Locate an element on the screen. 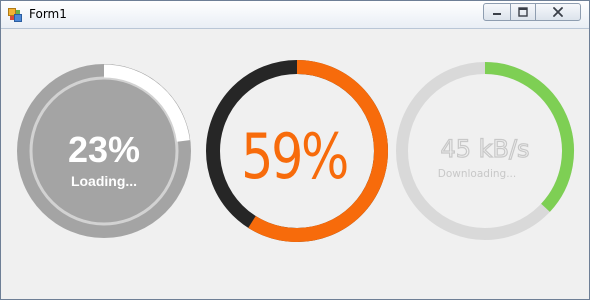  app-icon is located at coordinates (15, 15).